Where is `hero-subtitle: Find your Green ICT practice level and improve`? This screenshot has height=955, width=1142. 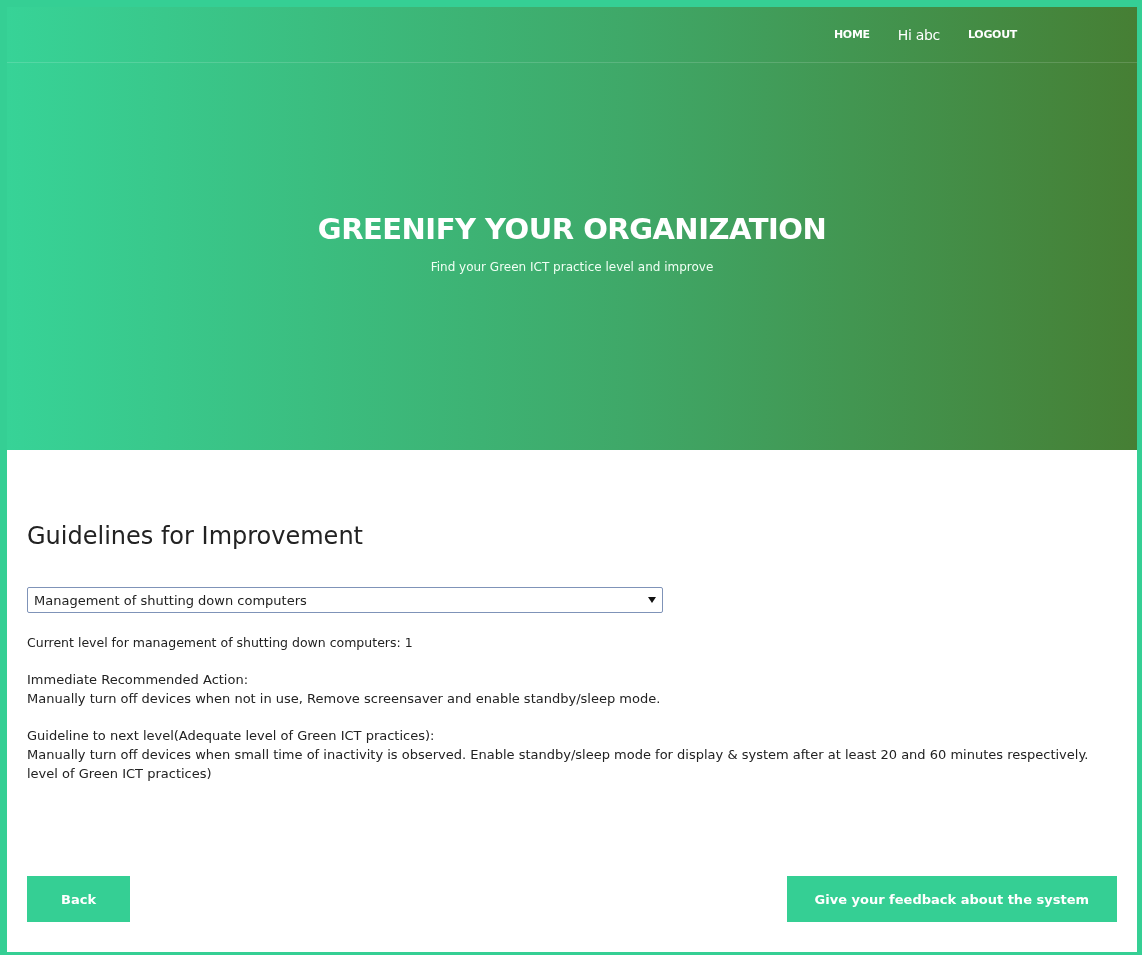
hero-subtitle: Find your Green ICT practice level and improve is located at coordinates (572, 266).